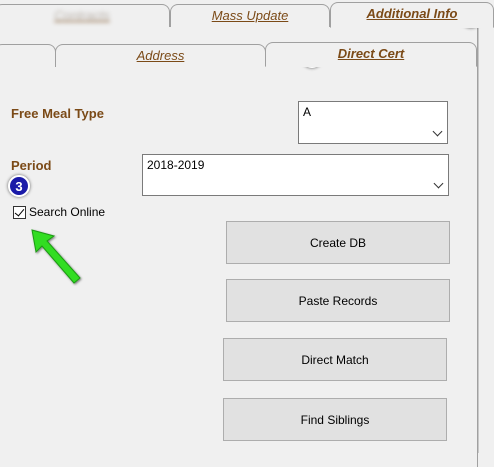 The image size is (494, 467). I want to click on search-online-checkbox, so click(19, 212).